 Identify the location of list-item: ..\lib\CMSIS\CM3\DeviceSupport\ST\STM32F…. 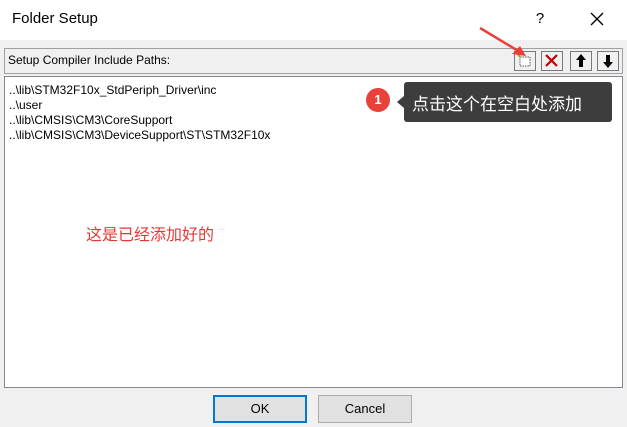
(139, 135).